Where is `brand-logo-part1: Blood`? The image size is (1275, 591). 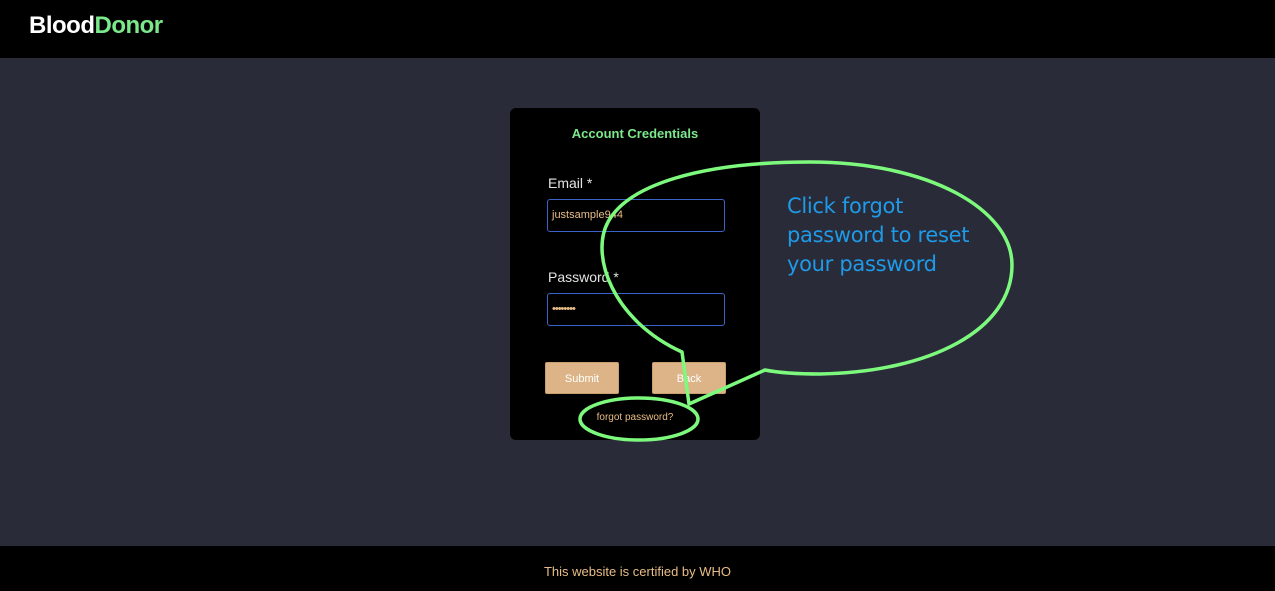 brand-logo-part1: Blood is located at coordinates (62, 25).